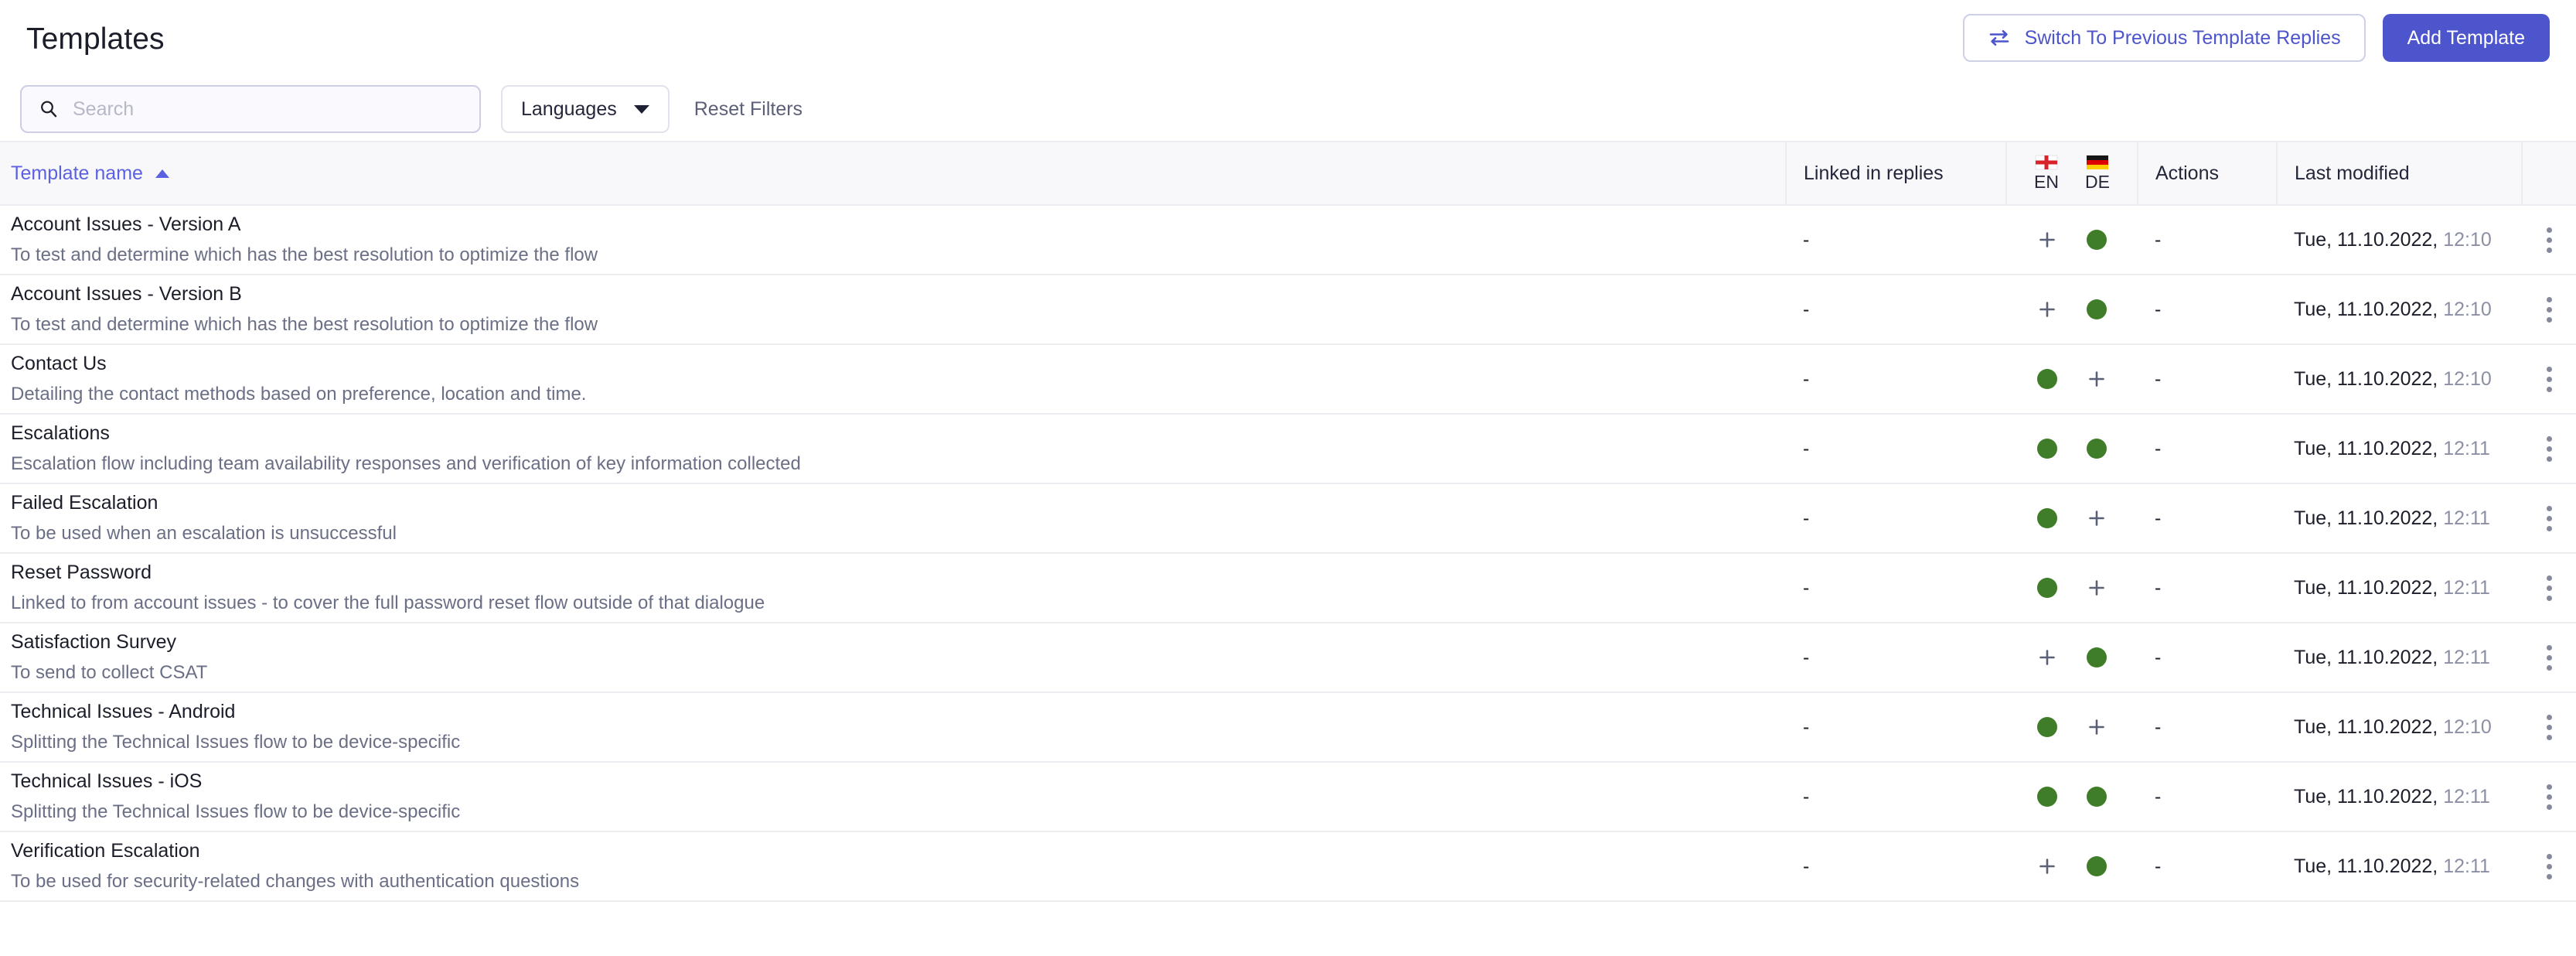 The width and height of the screenshot is (2576, 956). I want to click on language-header-de: DE, so click(2097, 173).